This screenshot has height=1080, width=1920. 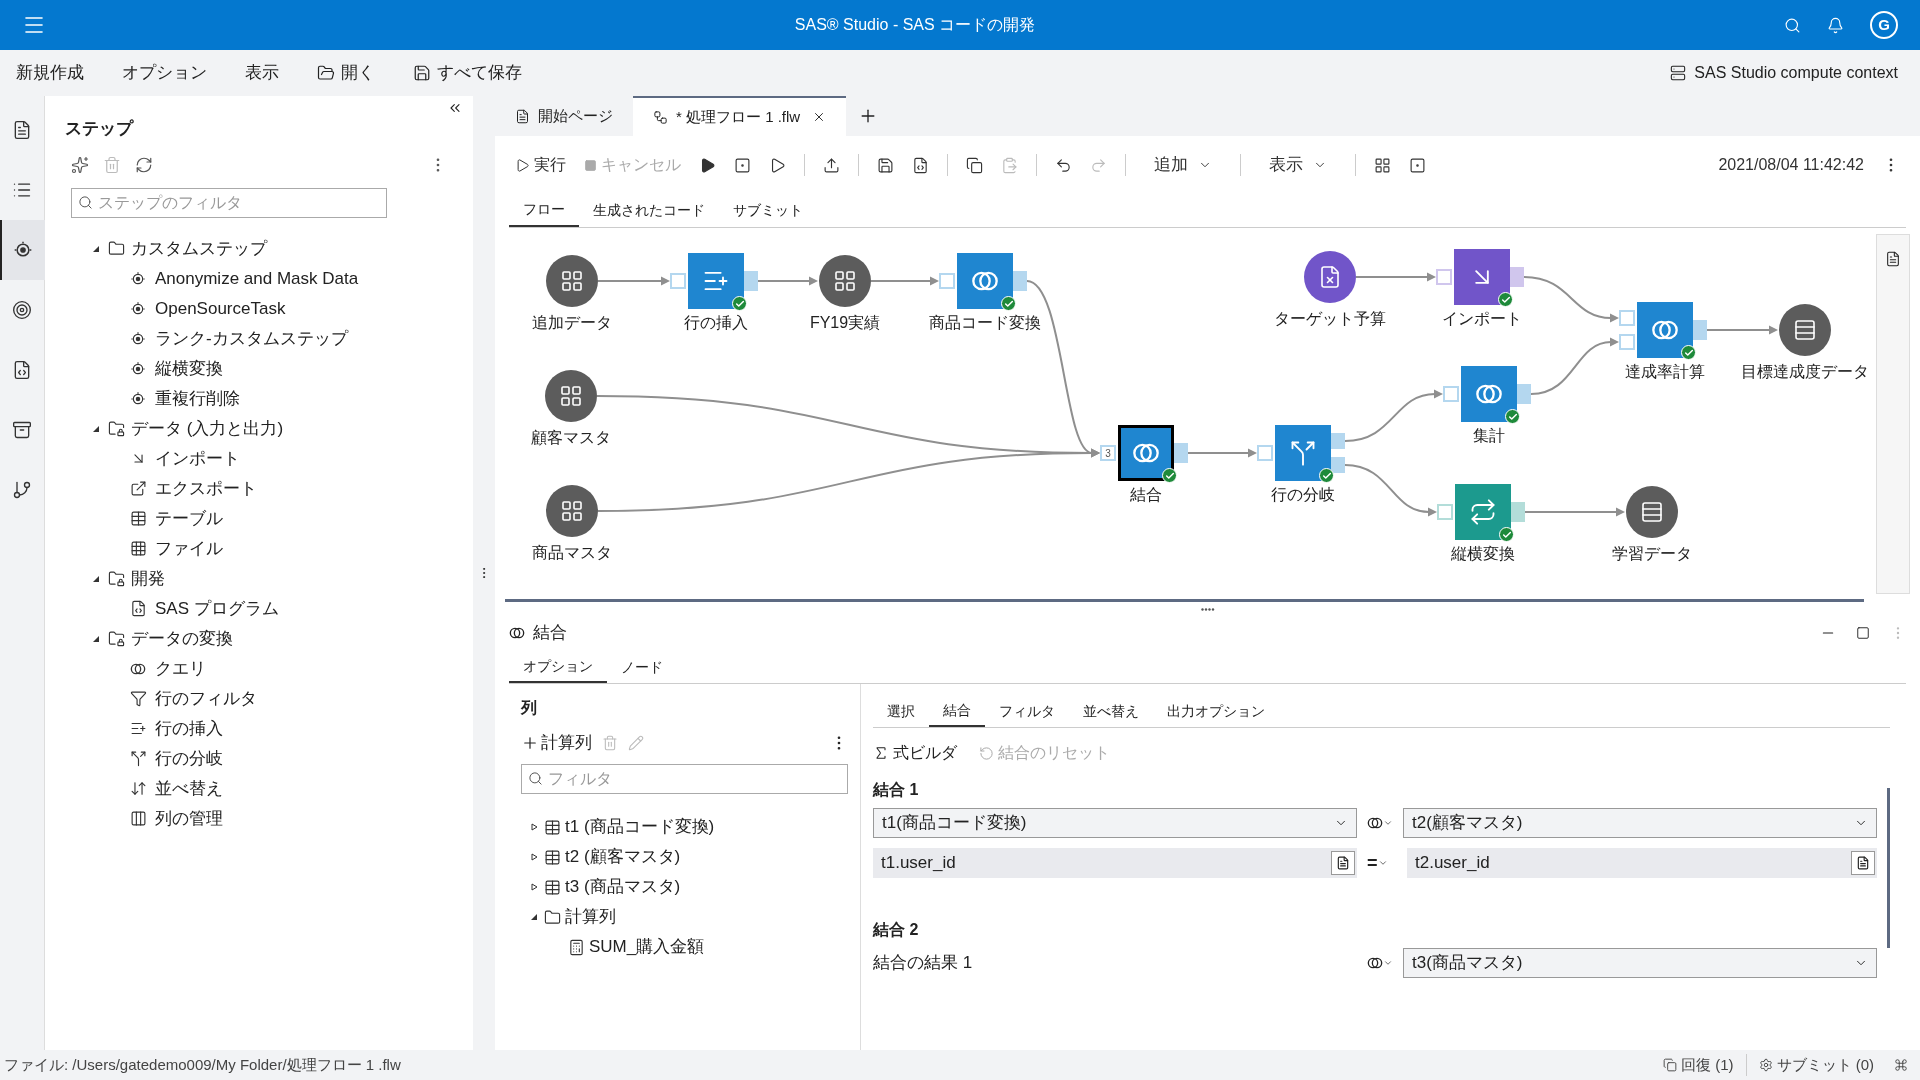 What do you see at coordinates (623, 887) in the screenshot?
I see `column-group: t3 (商品マスタ)` at bounding box center [623, 887].